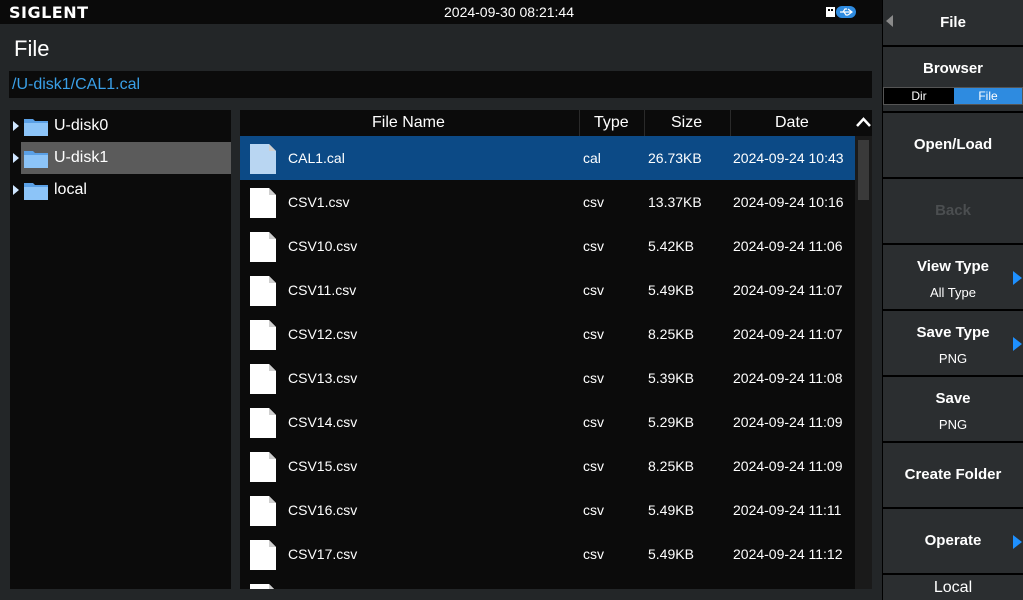 The image size is (1023, 600). What do you see at coordinates (323, 378) in the screenshot?
I see `file-name: CSV13.csv` at bounding box center [323, 378].